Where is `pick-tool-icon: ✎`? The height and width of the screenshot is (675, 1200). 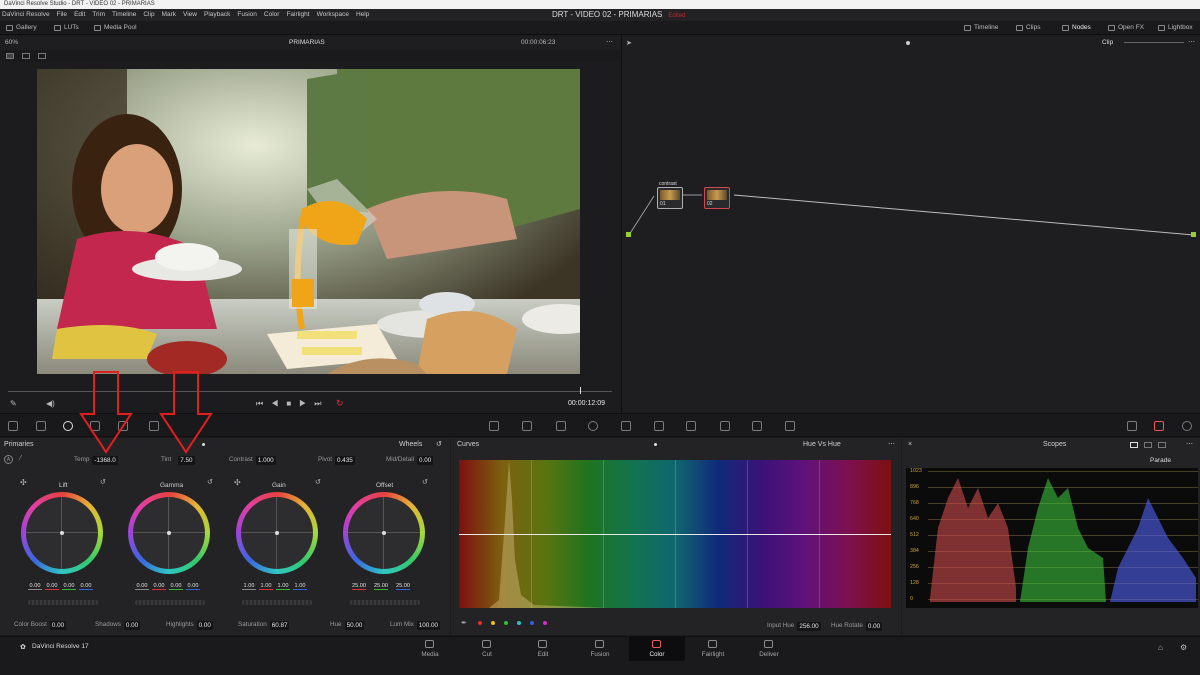
pick-tool-icon: ✎ is located at coordinates (13, 403).